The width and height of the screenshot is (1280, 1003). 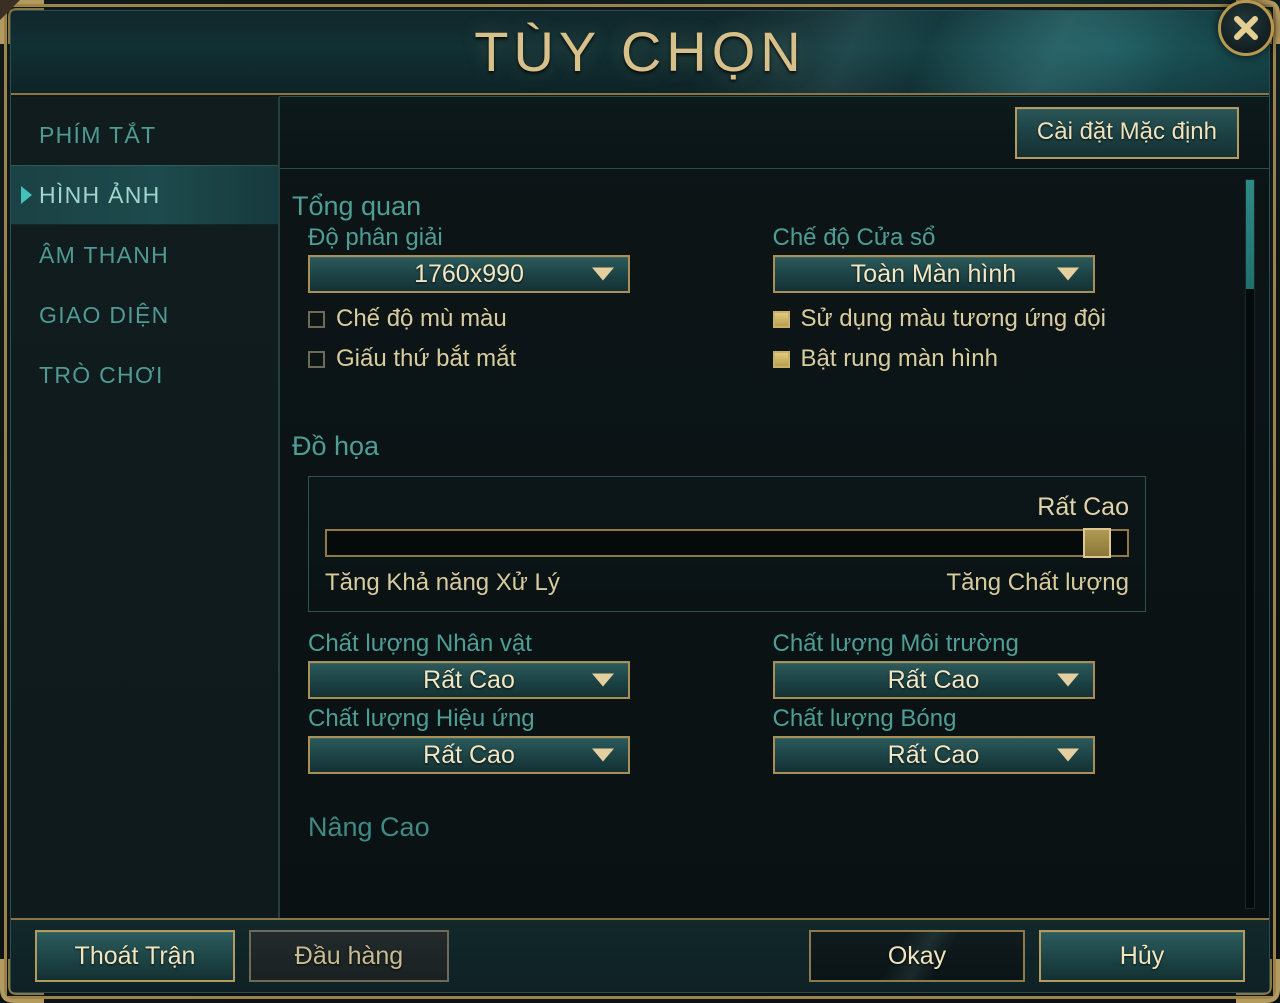 What do you see at coordinates (1097, 543) in the screenshot?
I see `graphics-slider-handle` at bounding box center [1097, 543].